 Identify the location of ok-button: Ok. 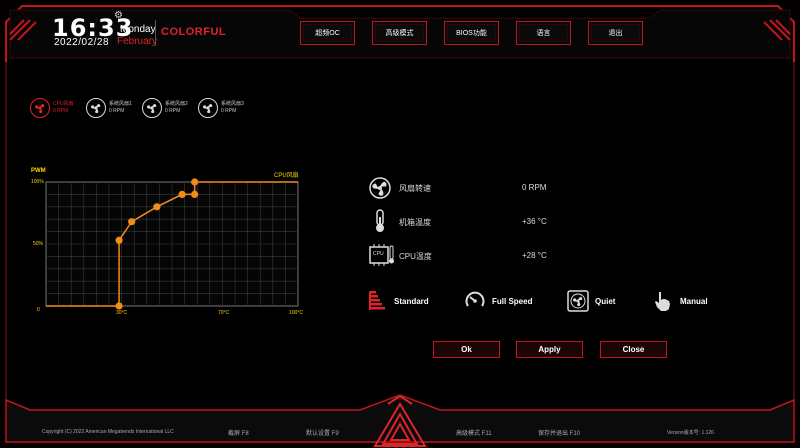
(466, 349).